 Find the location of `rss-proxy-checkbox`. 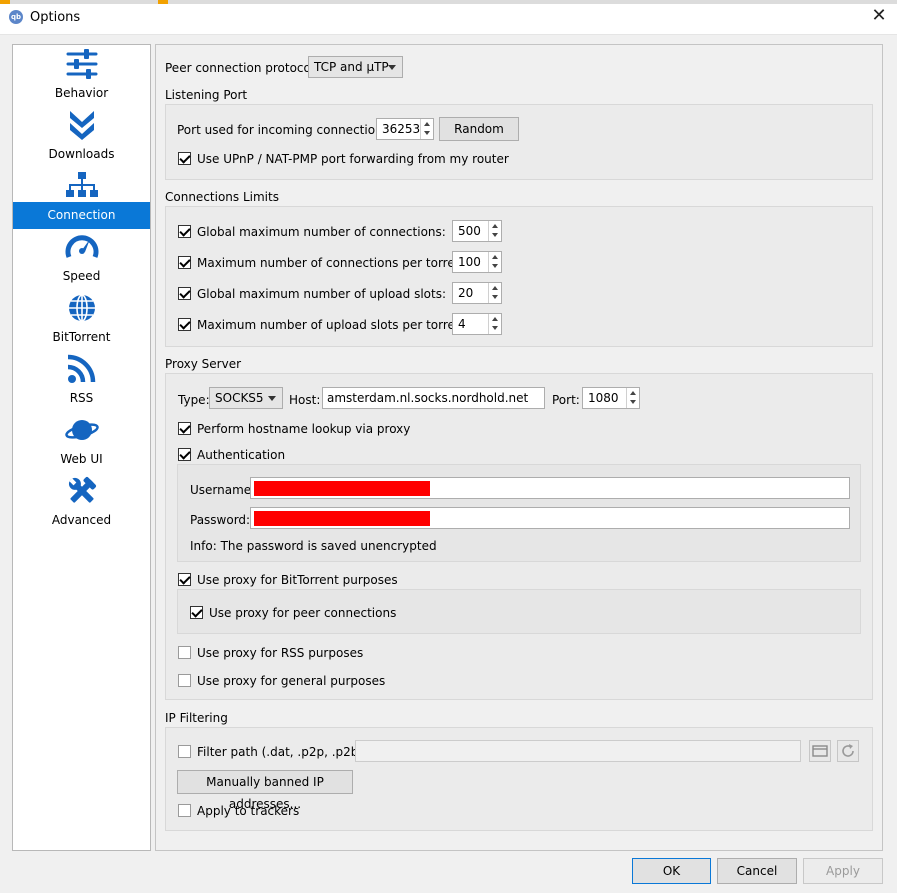

rss-proxy-checkbox is located at coordinates (184, 652).